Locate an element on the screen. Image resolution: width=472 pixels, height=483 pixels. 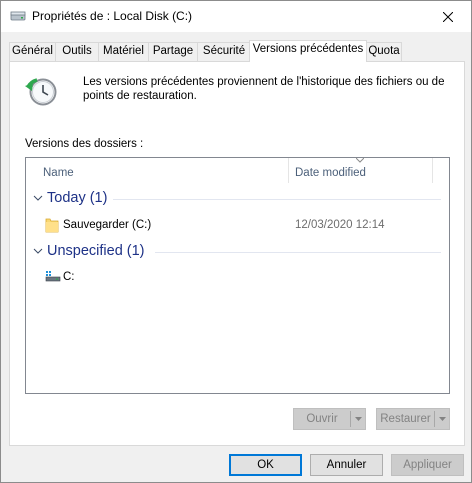
sort-indicator-icon is located at coordinates (360, 160).